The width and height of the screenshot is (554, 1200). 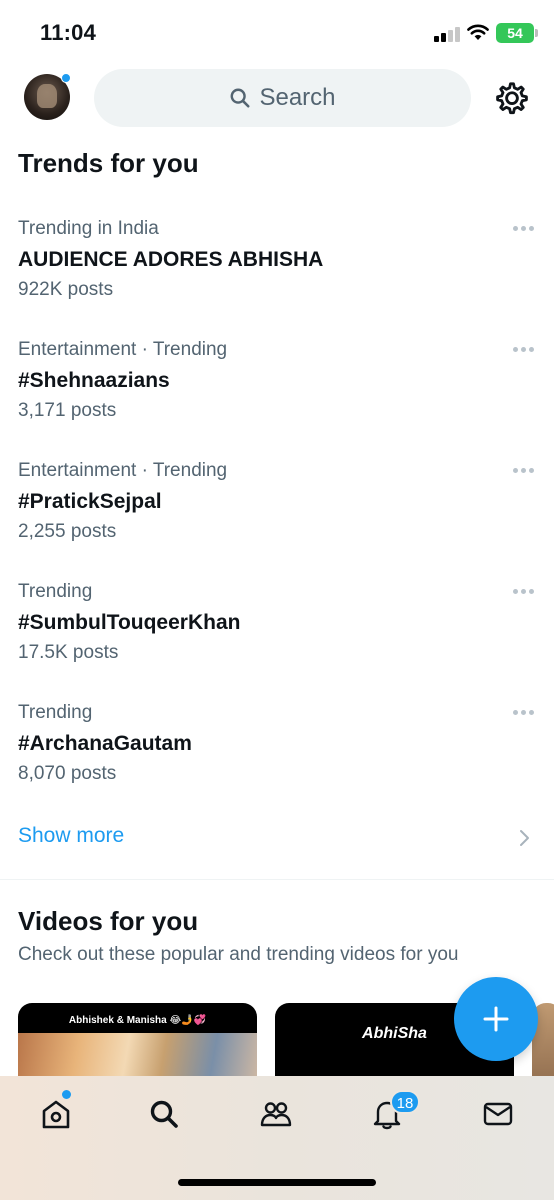 I want to click on status-bar: 11:04 54, so click(x=277, y=33).